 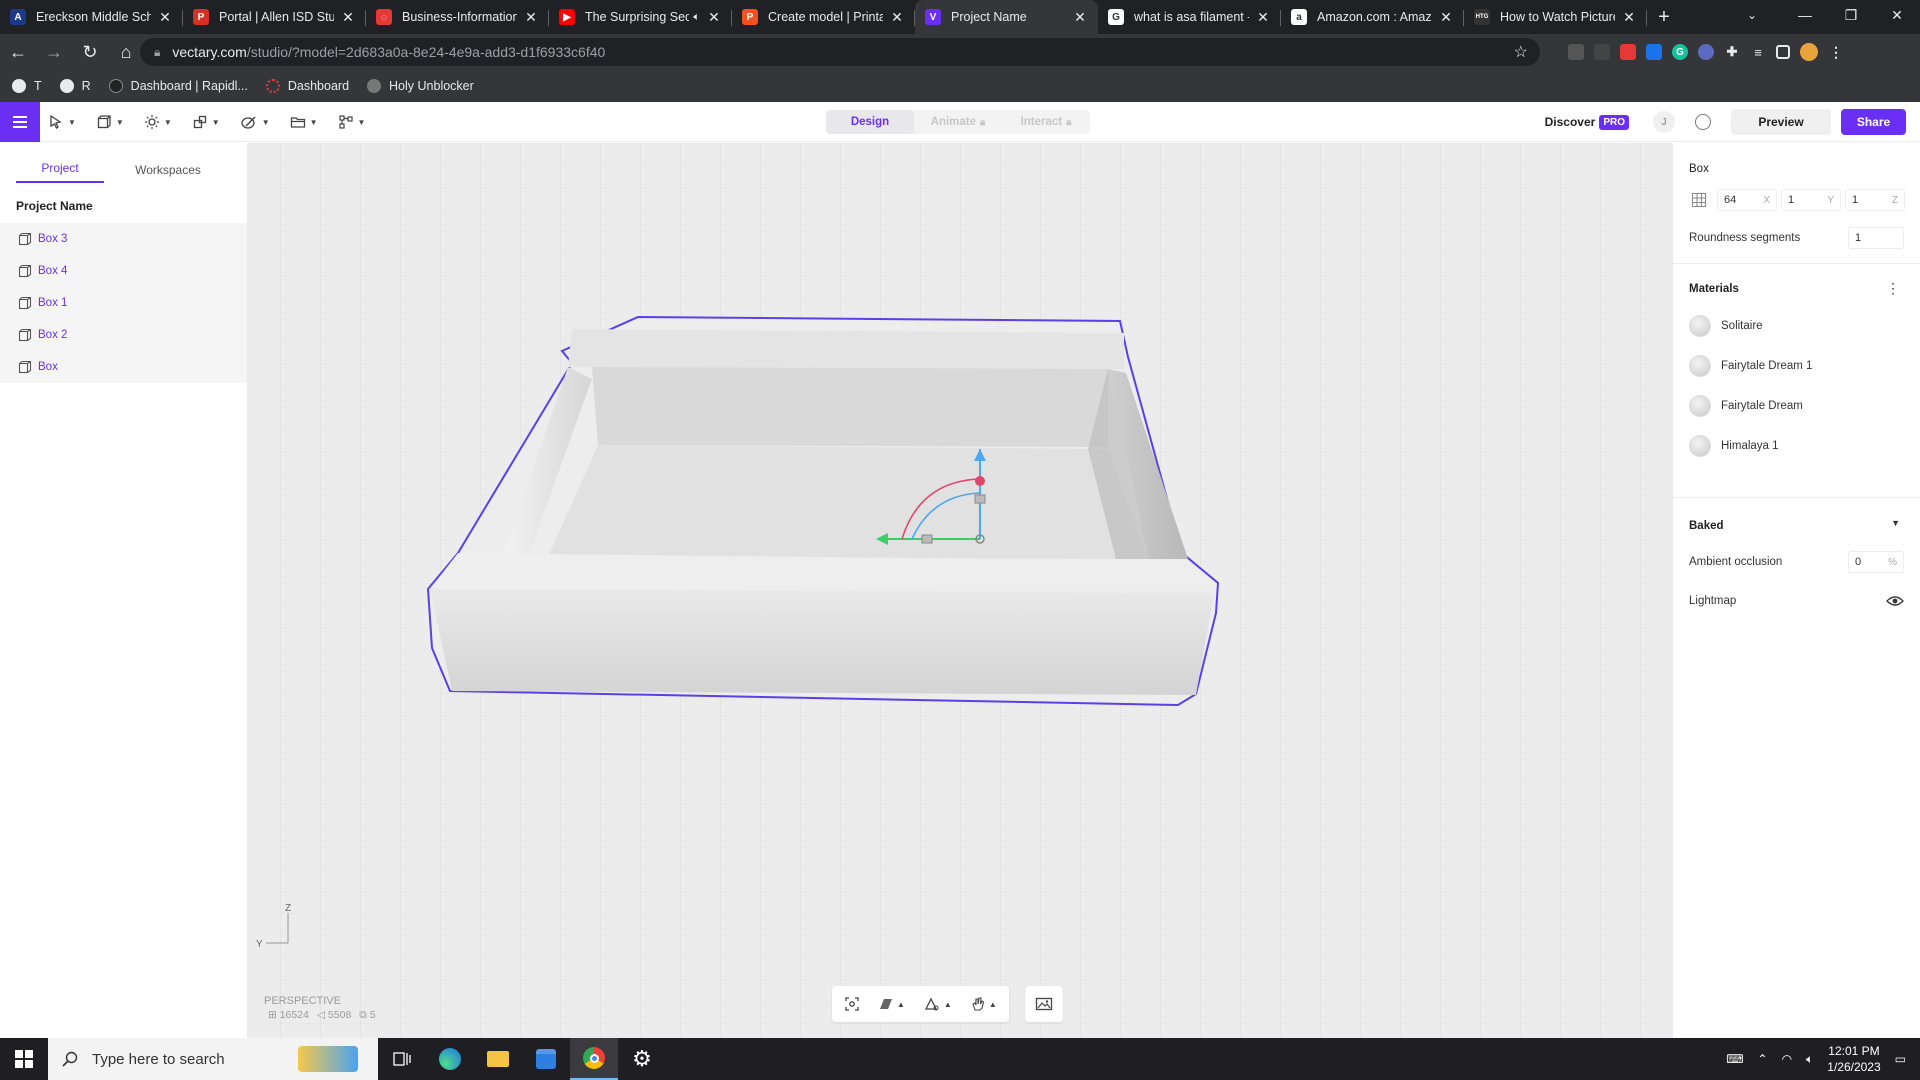 I want to click on focus-camera-button, so click(x=852, y=1004).